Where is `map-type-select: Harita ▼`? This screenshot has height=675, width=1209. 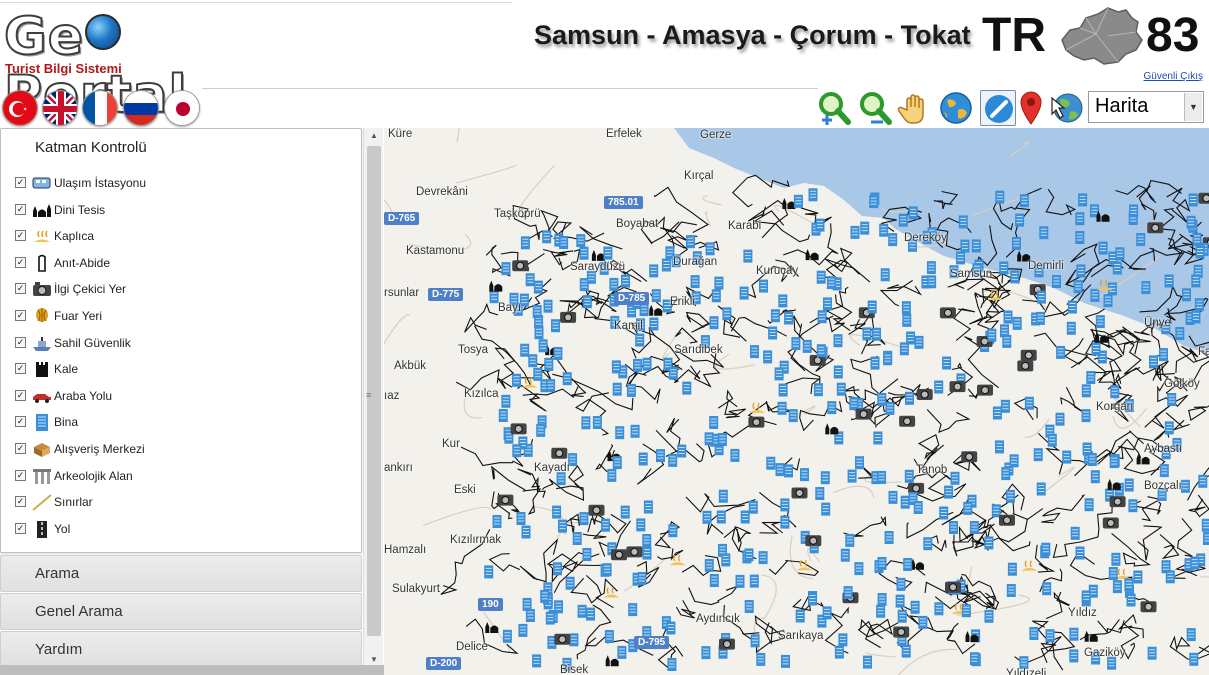
map-type-select: Harita ▼ is located at coordinates (1146, 107).